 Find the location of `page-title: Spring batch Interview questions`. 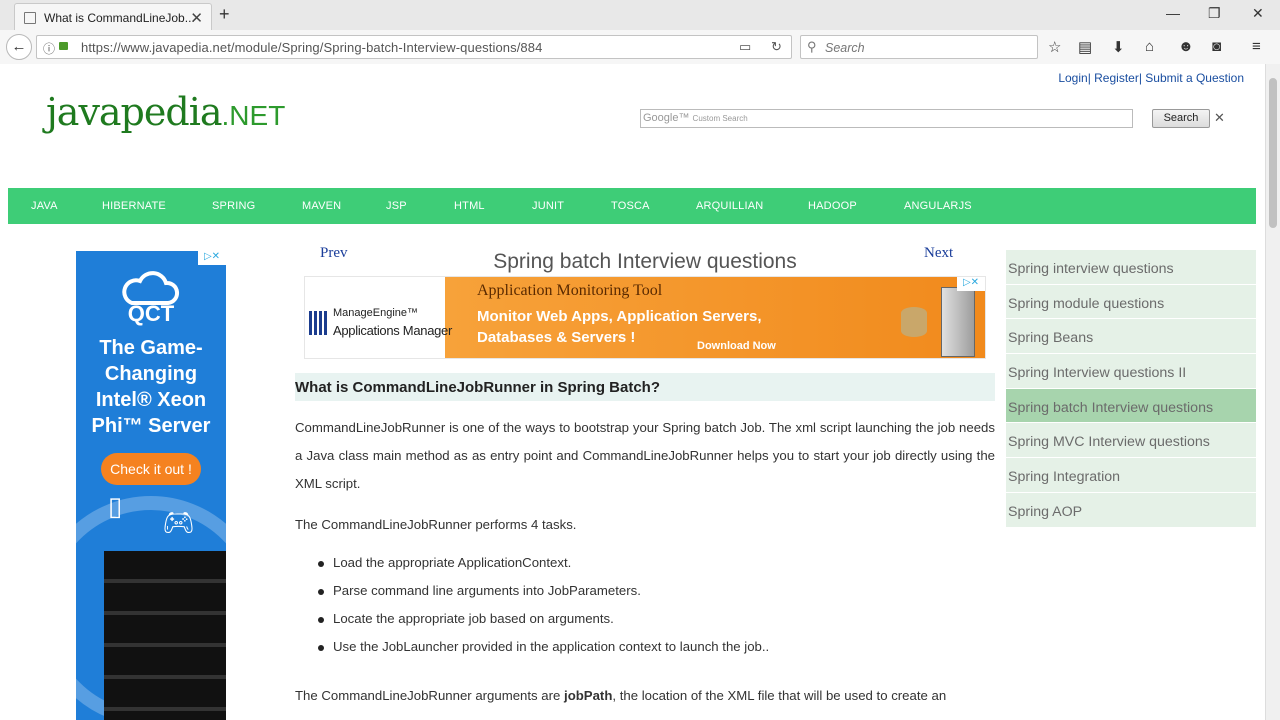

page-title: Spring batch Interview questions is located at coordinates (645, 261).